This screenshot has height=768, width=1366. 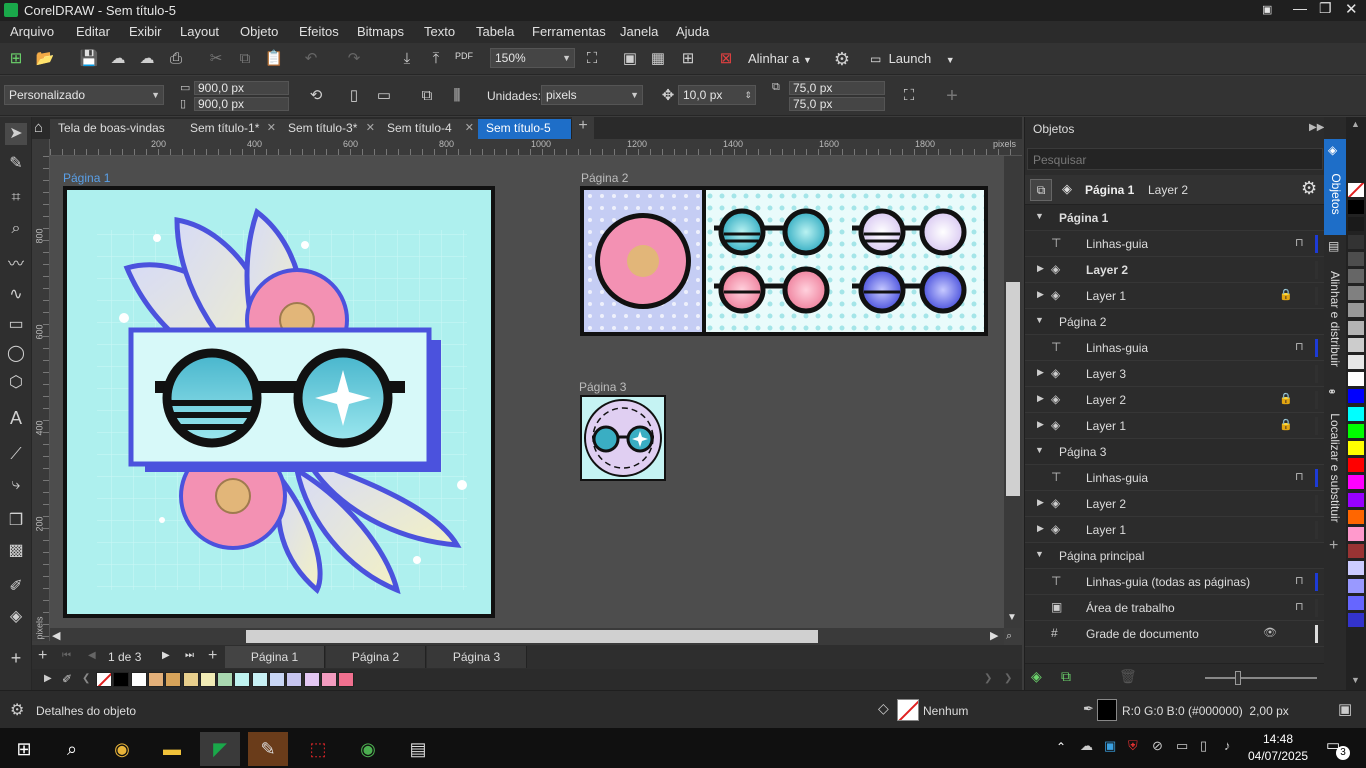 I want to click on rectangle-tool-icon: ▭, so click(x=16, y=325).